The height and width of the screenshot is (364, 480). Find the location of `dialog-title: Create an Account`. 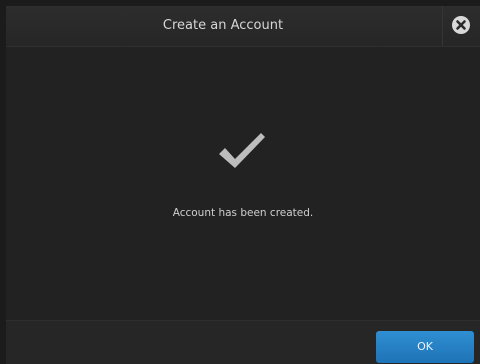

dialog-title: Create an Account is located at coordinates (223, 25).